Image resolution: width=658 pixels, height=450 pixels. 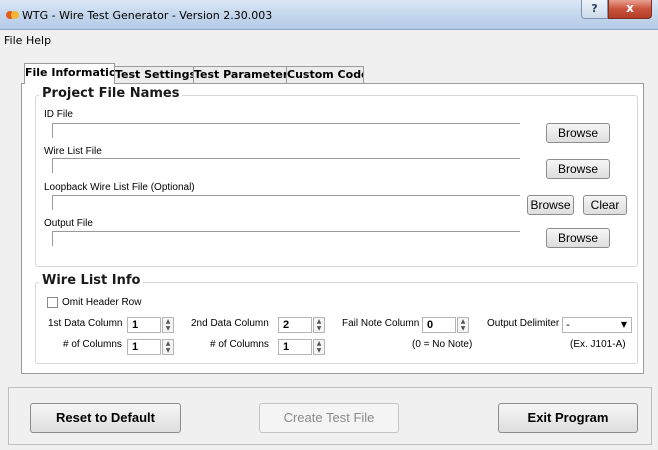 I want to click on second-data-column-label: 2nd Data Column, so click(x=230, y=323).